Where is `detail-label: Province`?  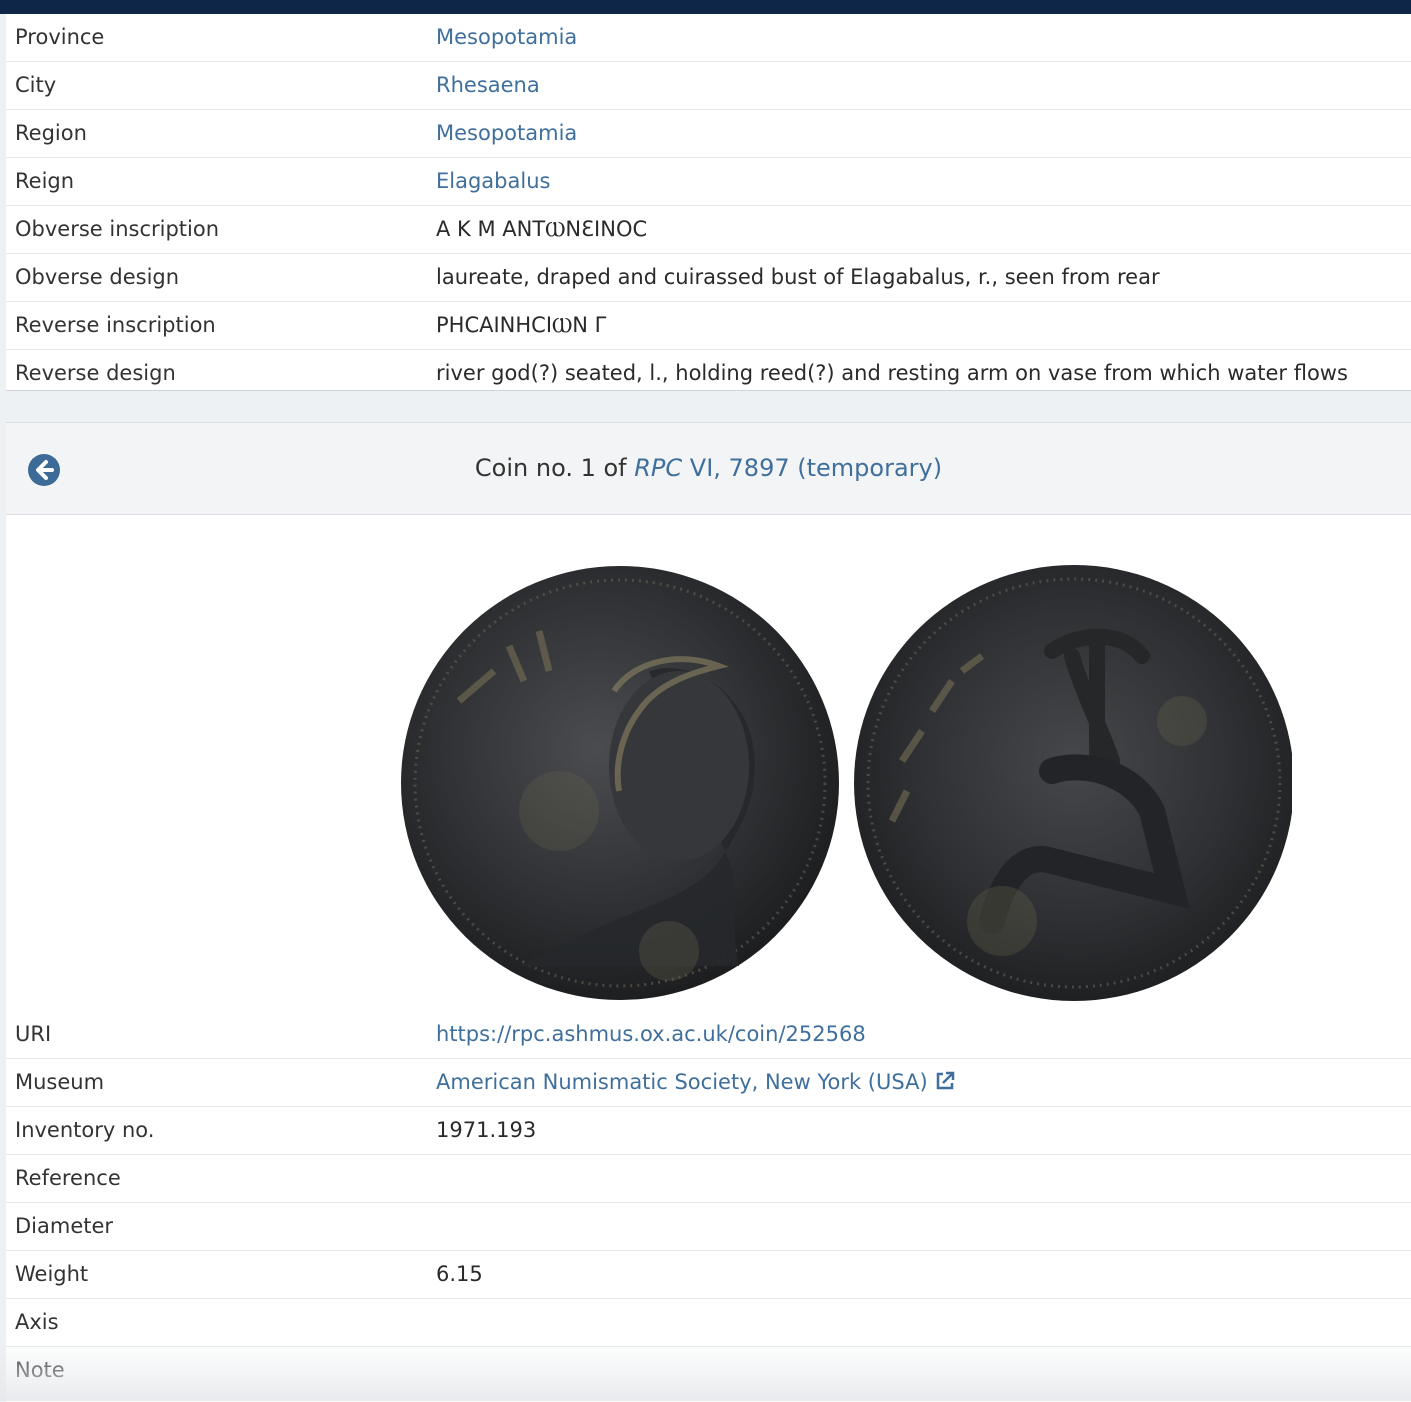 detail-label: Province is located at coordinates (60, 37).